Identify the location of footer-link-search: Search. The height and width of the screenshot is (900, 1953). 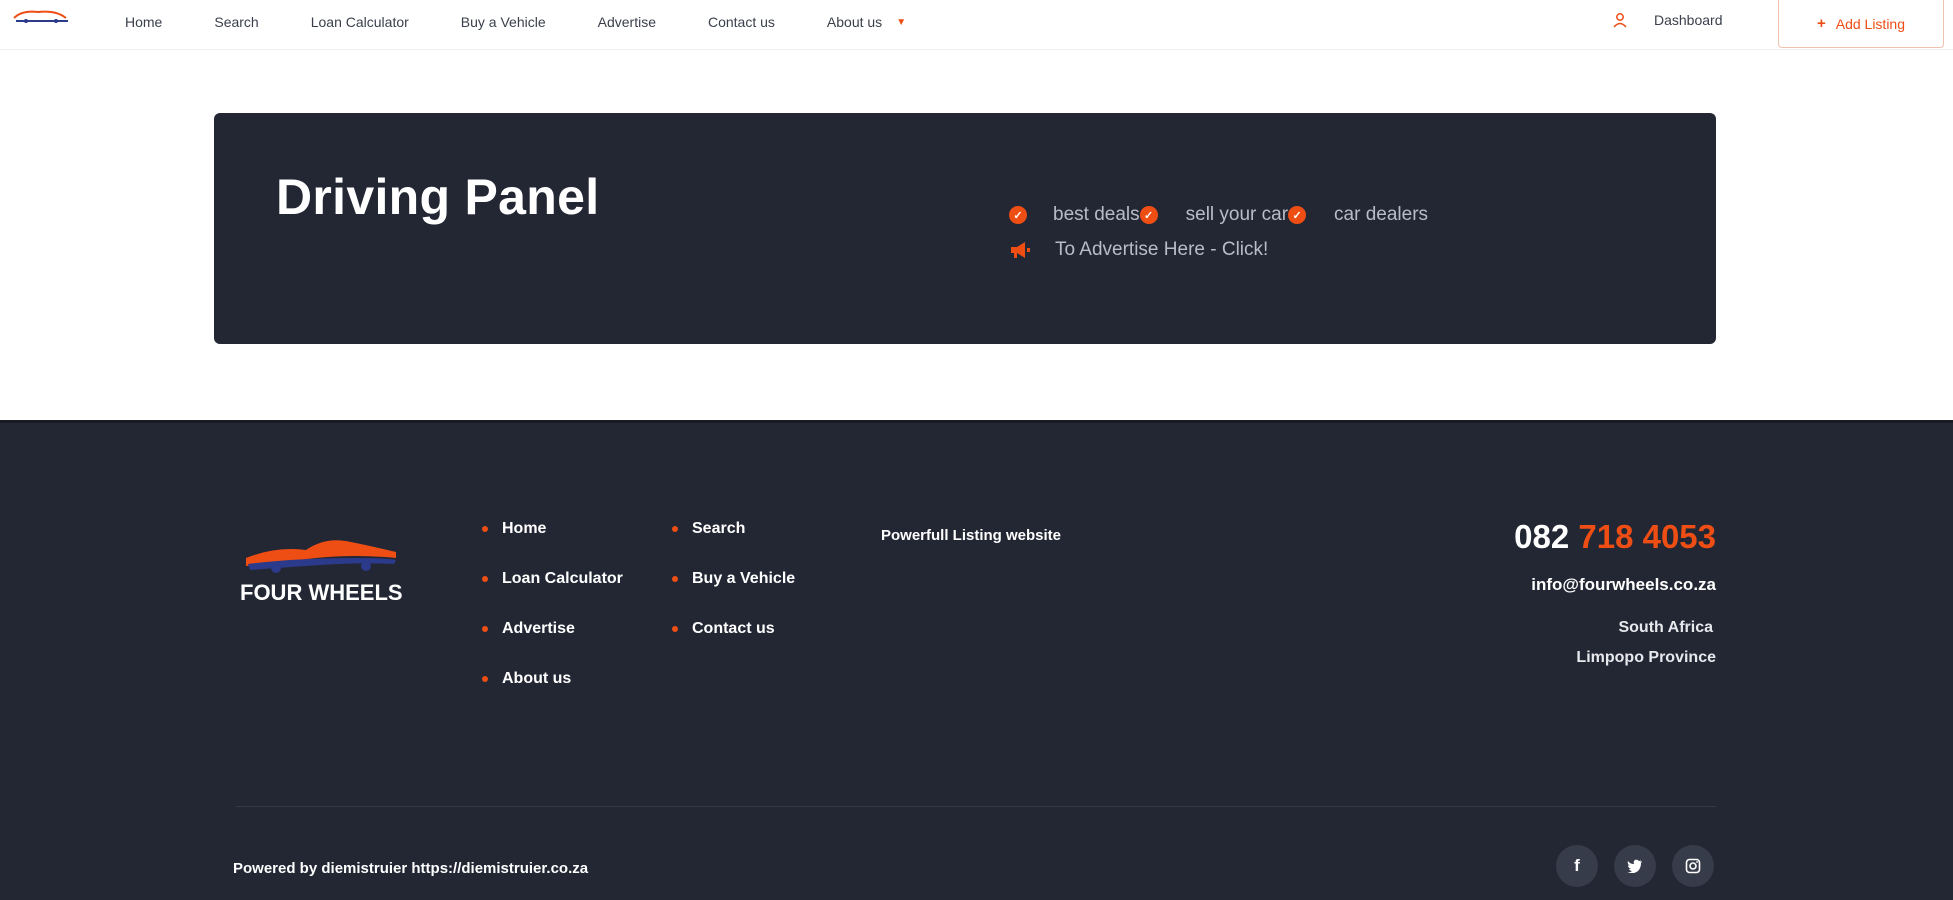
(708, 529).